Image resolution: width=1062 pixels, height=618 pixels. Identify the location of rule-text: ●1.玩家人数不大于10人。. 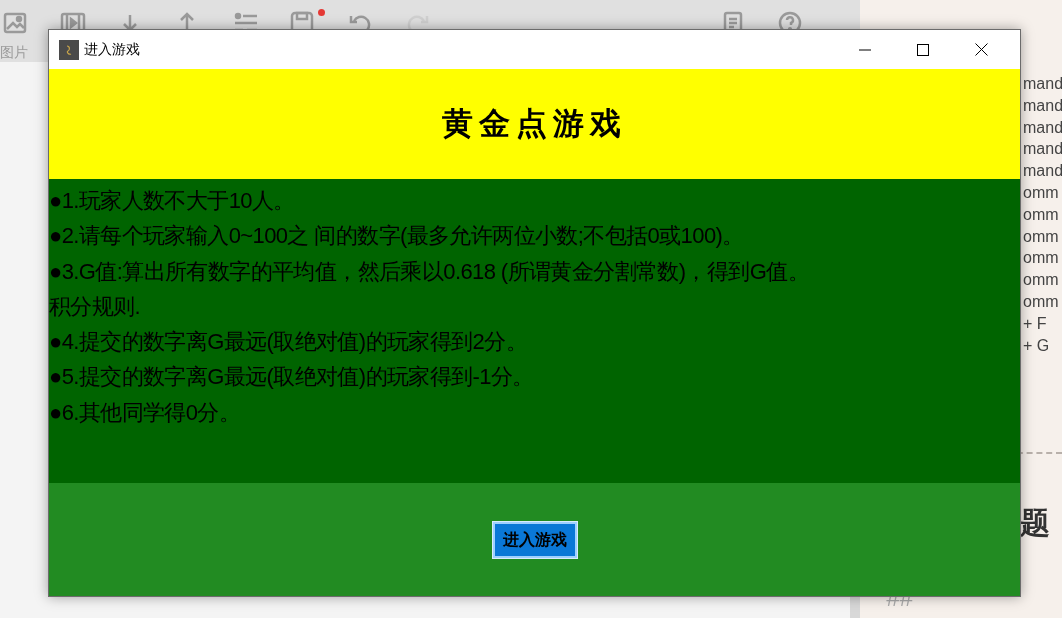
(172, 201).